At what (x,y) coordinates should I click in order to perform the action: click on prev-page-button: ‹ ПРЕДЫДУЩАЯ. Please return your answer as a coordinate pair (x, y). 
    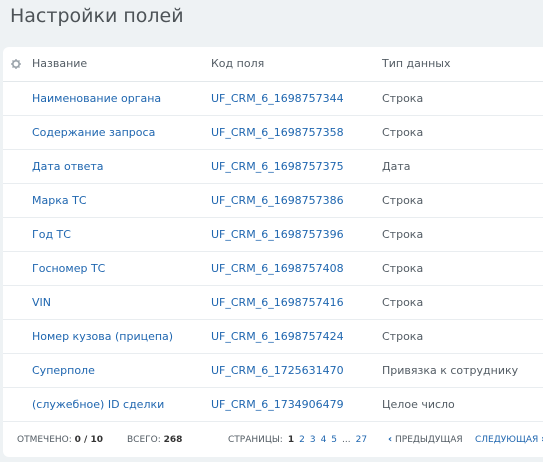
    Looking at the image, I should click on (425, 440).